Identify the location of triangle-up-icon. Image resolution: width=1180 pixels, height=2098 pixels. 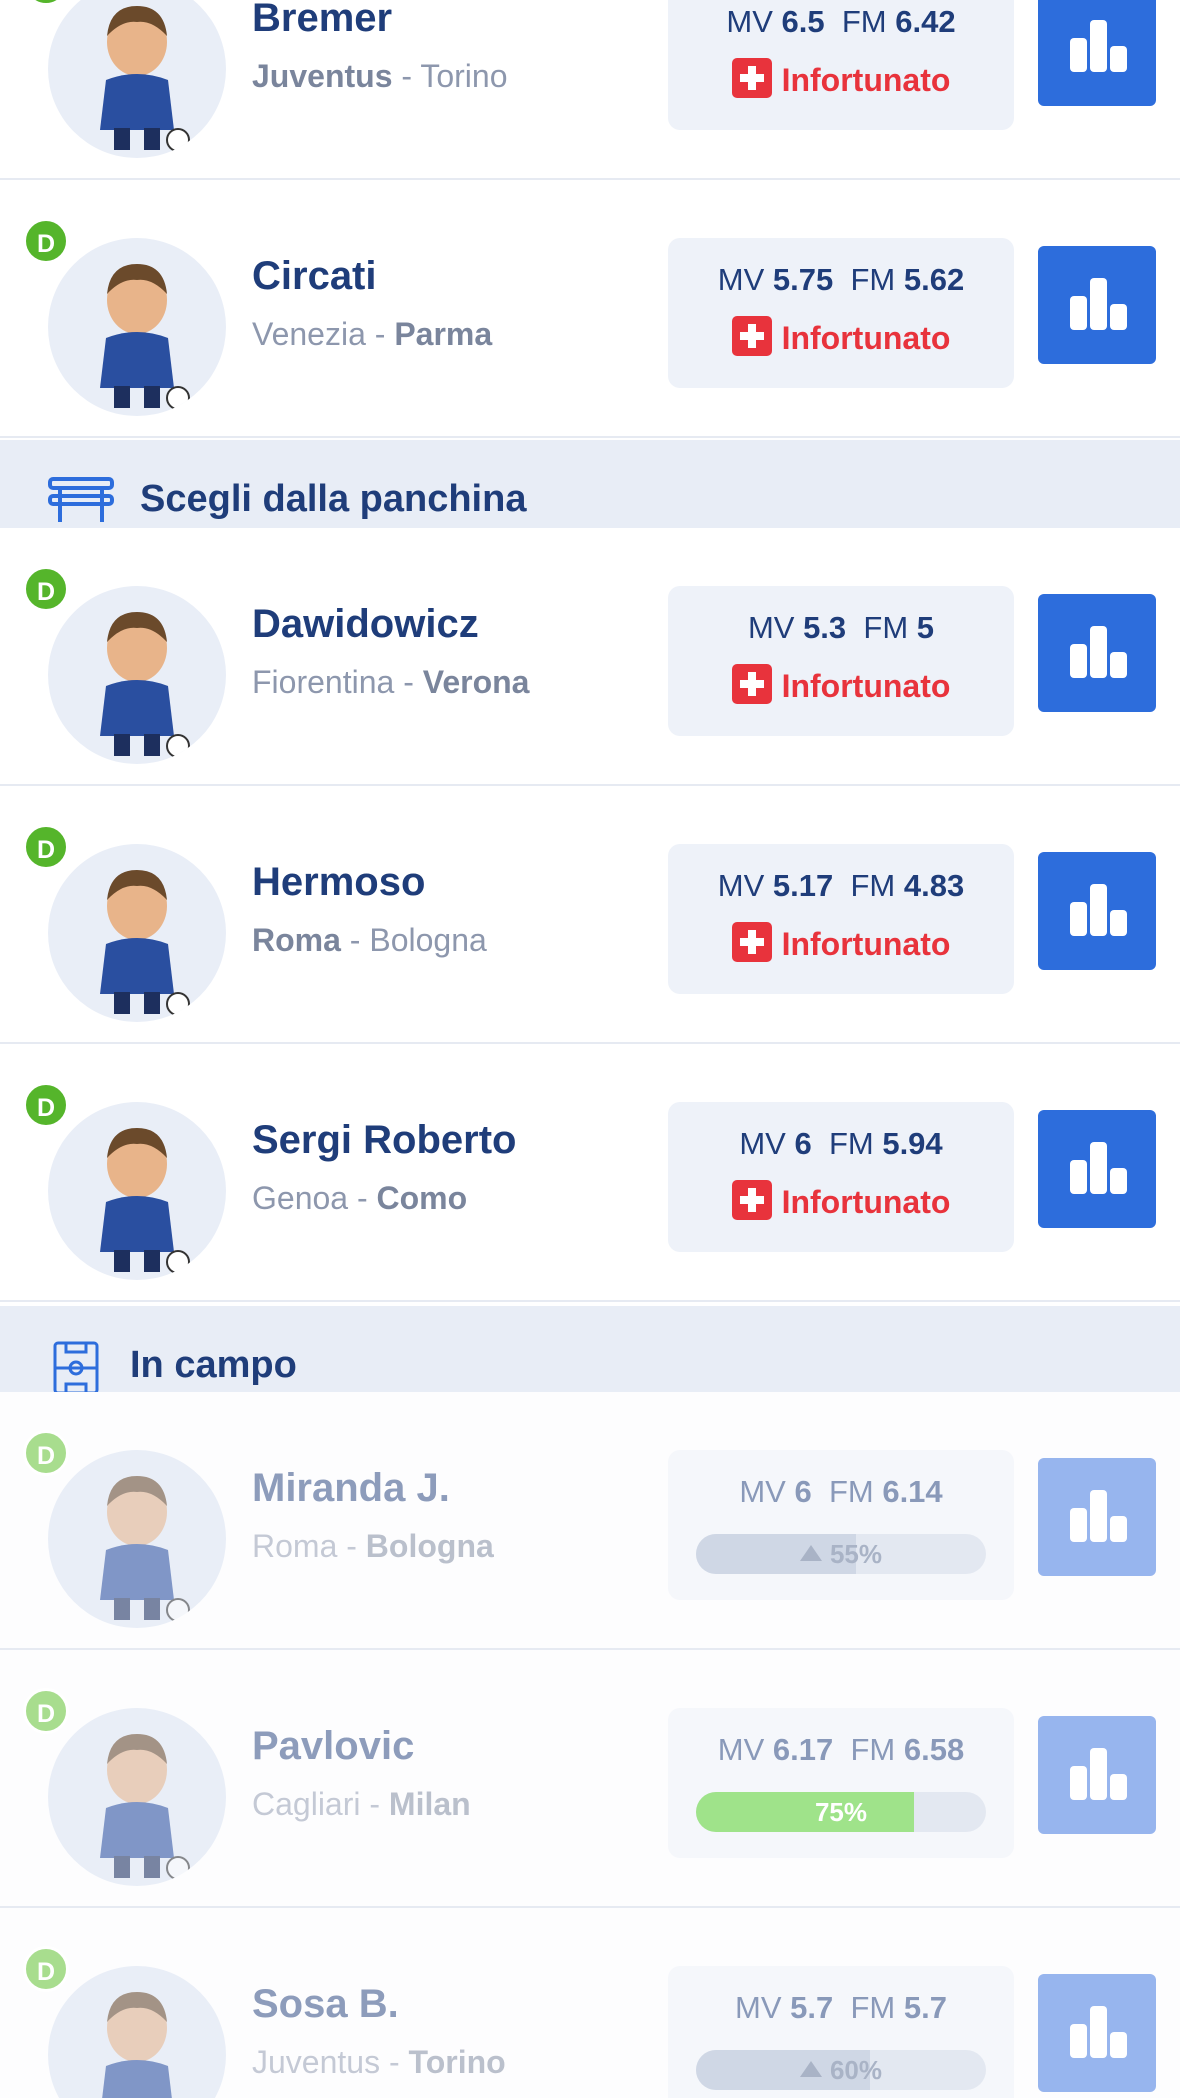
(810, 2069).